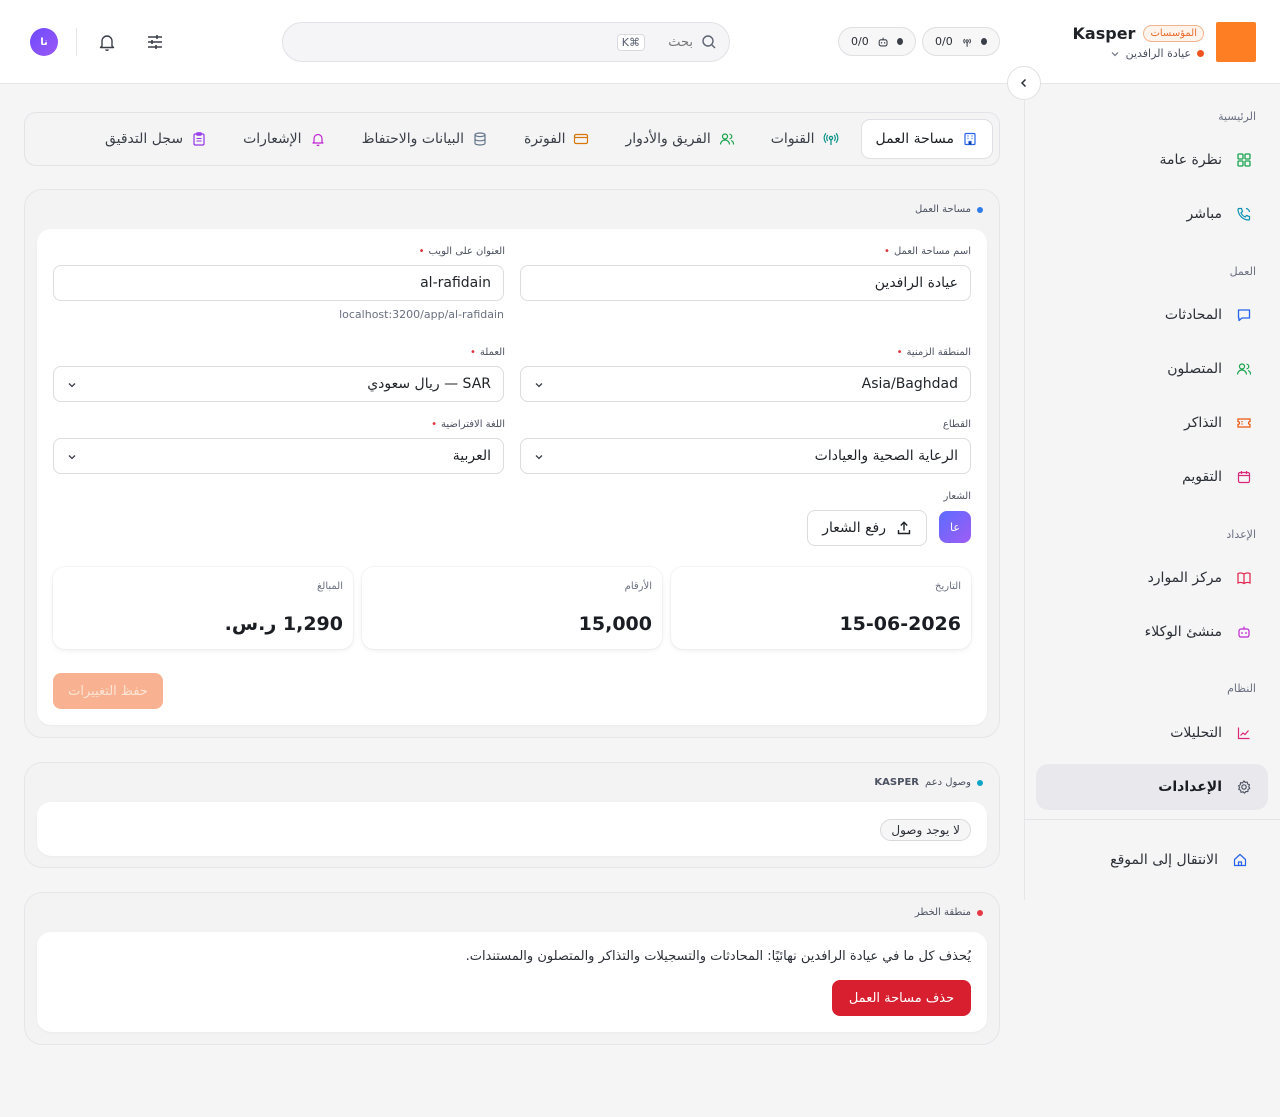 This screenshot has width=1280, height=1117. What do you see at coordinates (1184, 578) in the screenshot?
I see `sidebar-item-label: مركز الموارد` at bounding box center [1184, 578].